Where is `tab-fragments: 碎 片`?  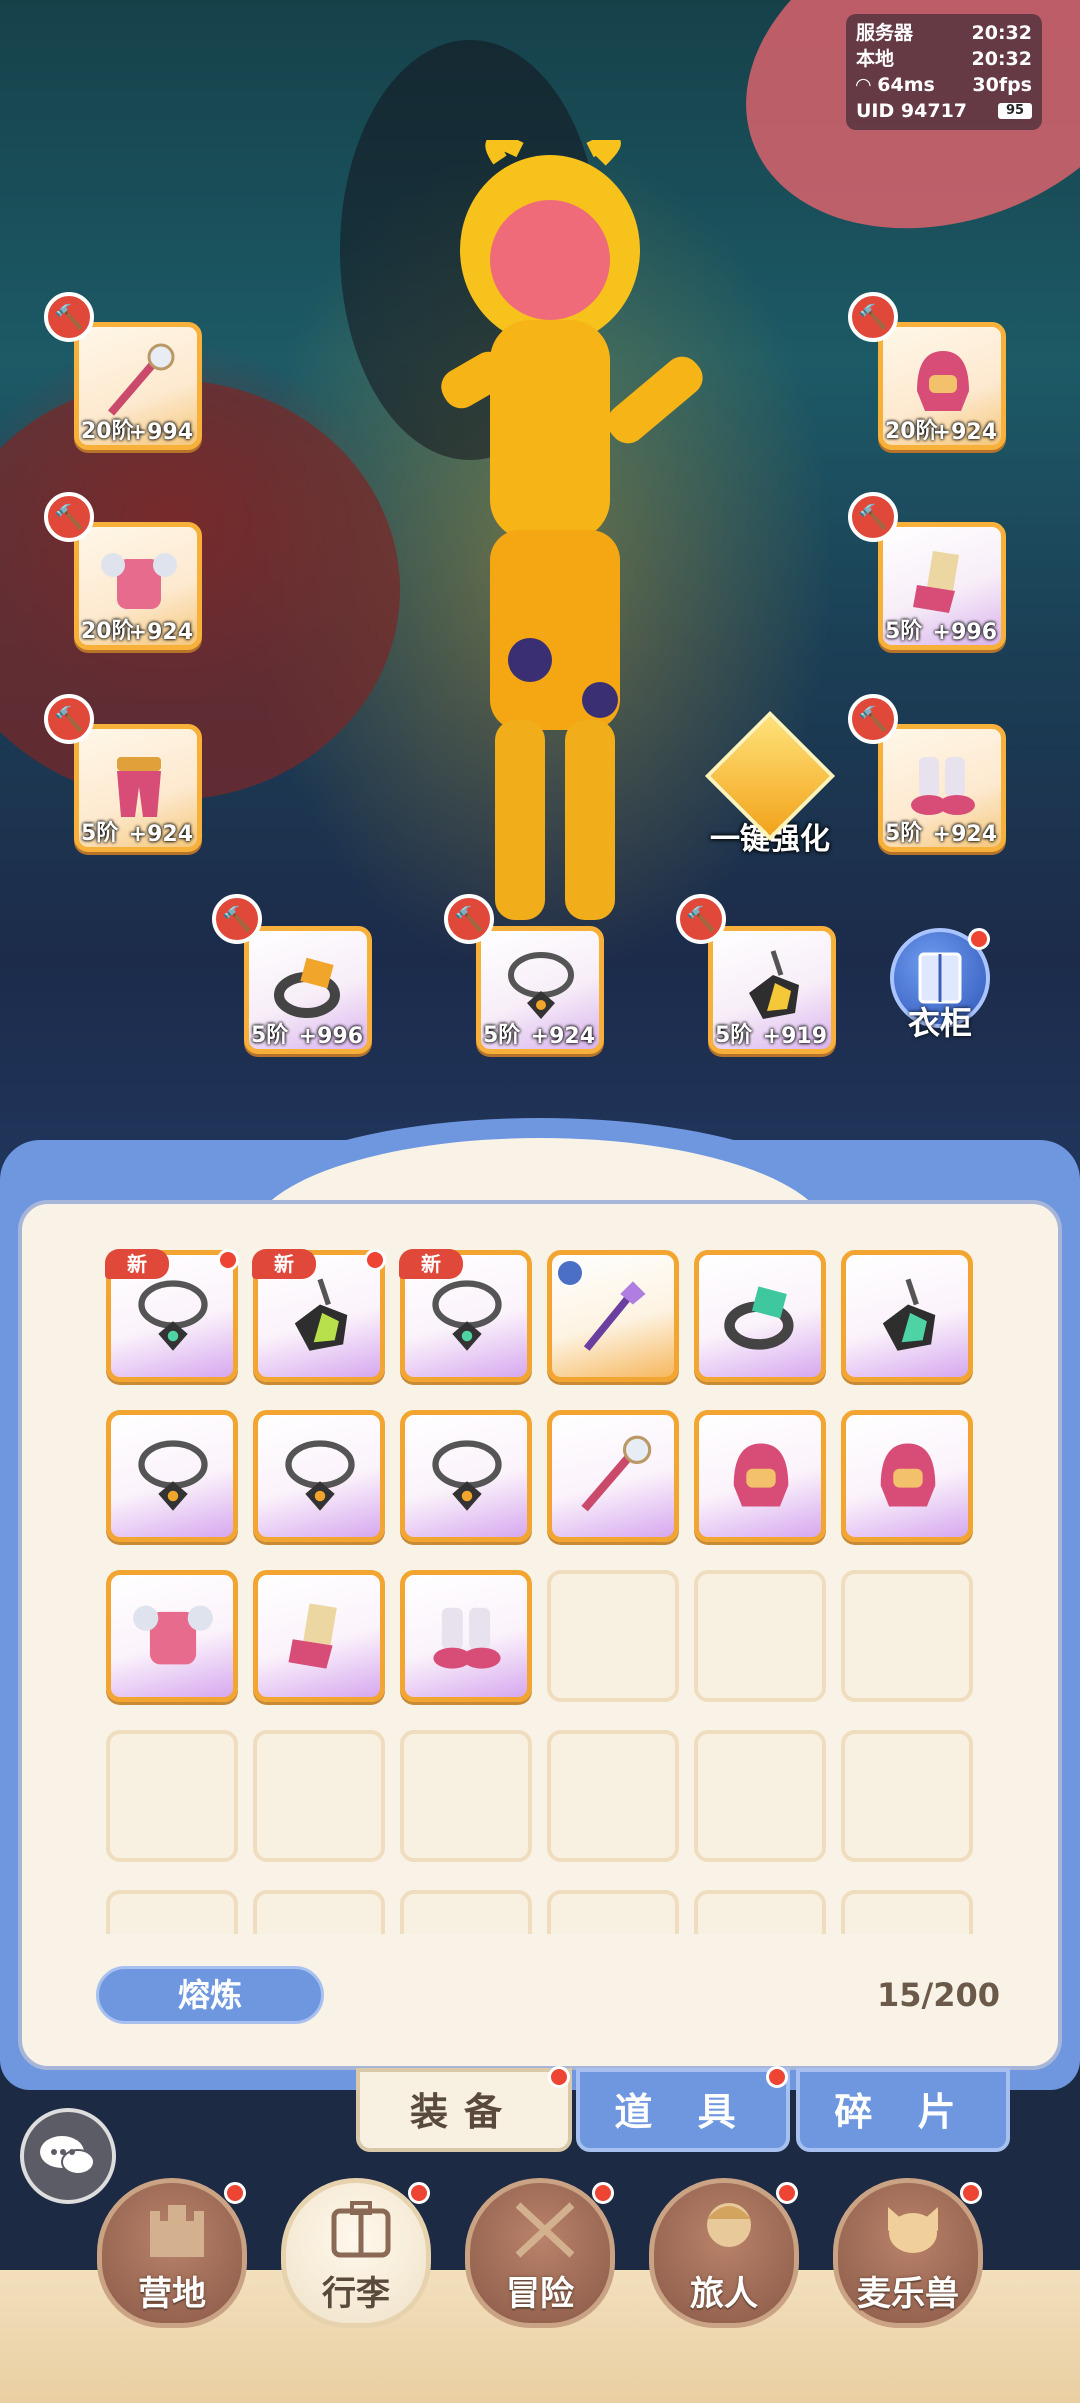
tab-fragments: 碎 片 is located at coordinates (903, 2110).